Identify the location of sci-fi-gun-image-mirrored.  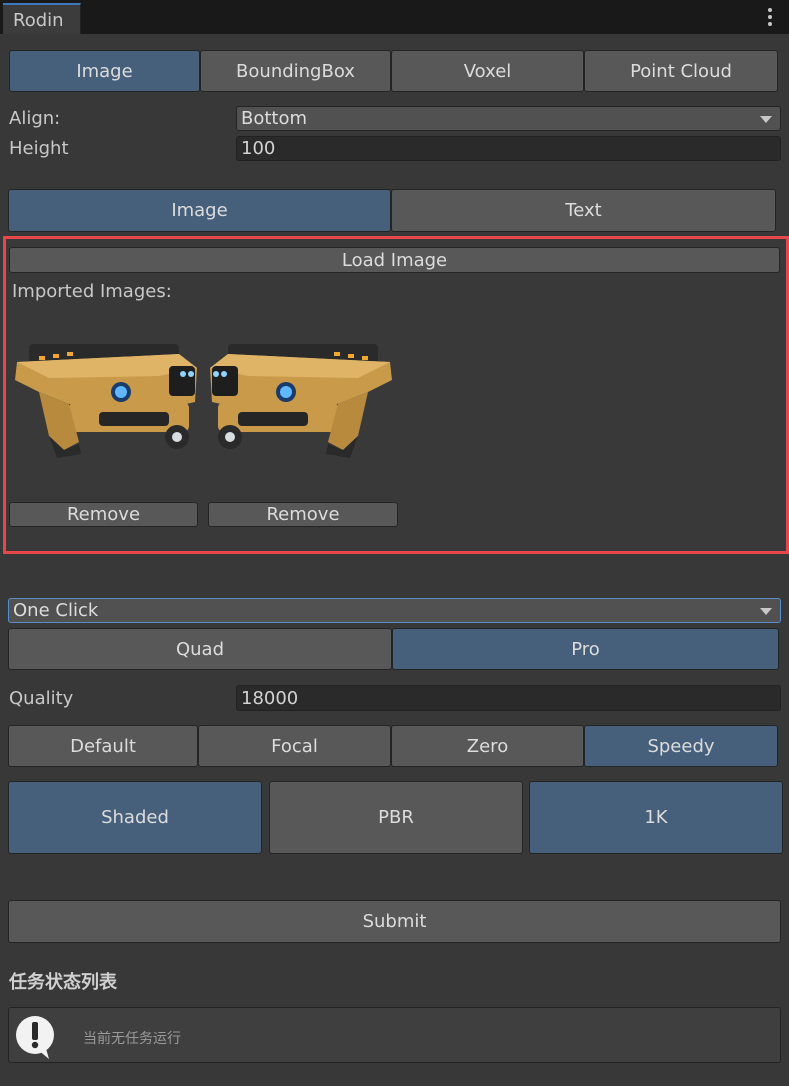
(303, 407).